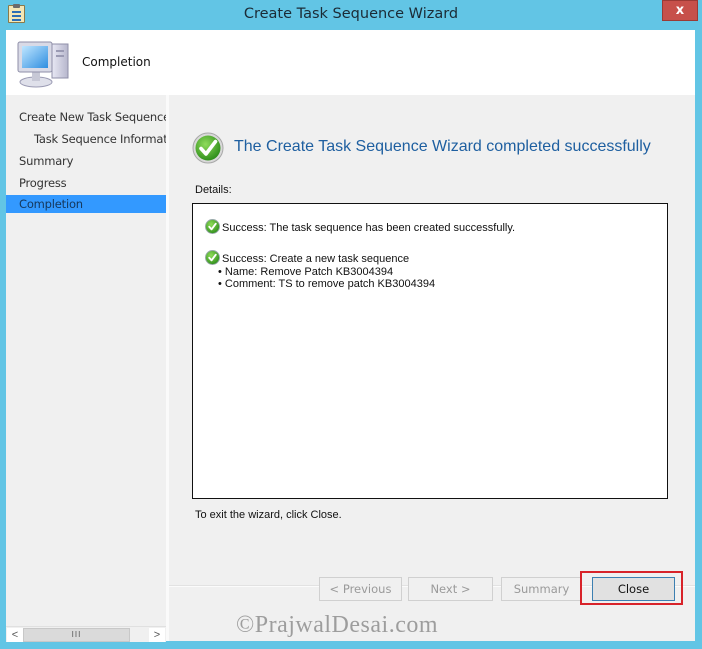 The height and width of the screenshot is (649, 702). Describe the element at coordinates (86, 183) in the screenshot. I see `nav-item-progress: Progress` at that location.